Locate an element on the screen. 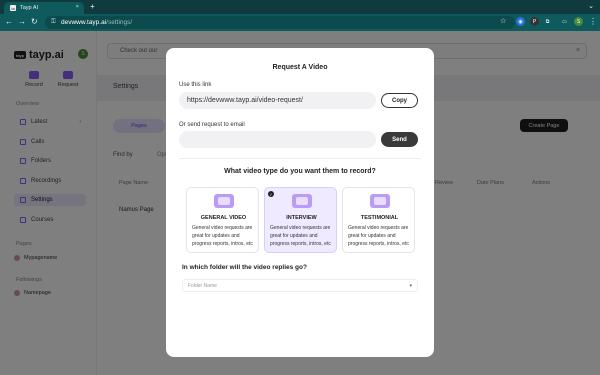 This screenshot has height=375, width=600. video-request-link-field: https://devwww.tayp.ai/video-request/ is located at coordinates (277, 100).